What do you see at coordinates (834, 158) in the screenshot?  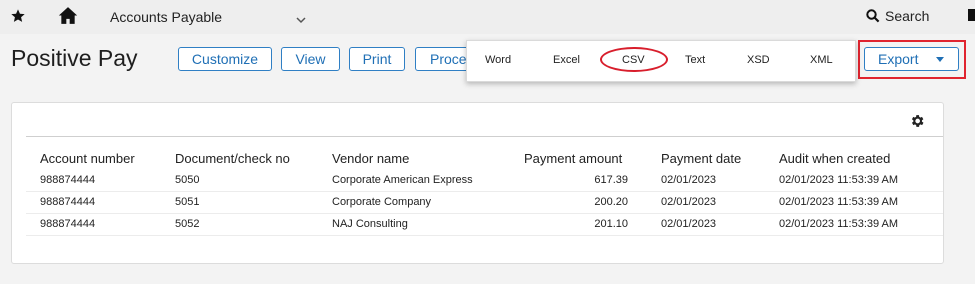 I see `col-audit-when-created: Audit when created` at bounding box center [834, 158].